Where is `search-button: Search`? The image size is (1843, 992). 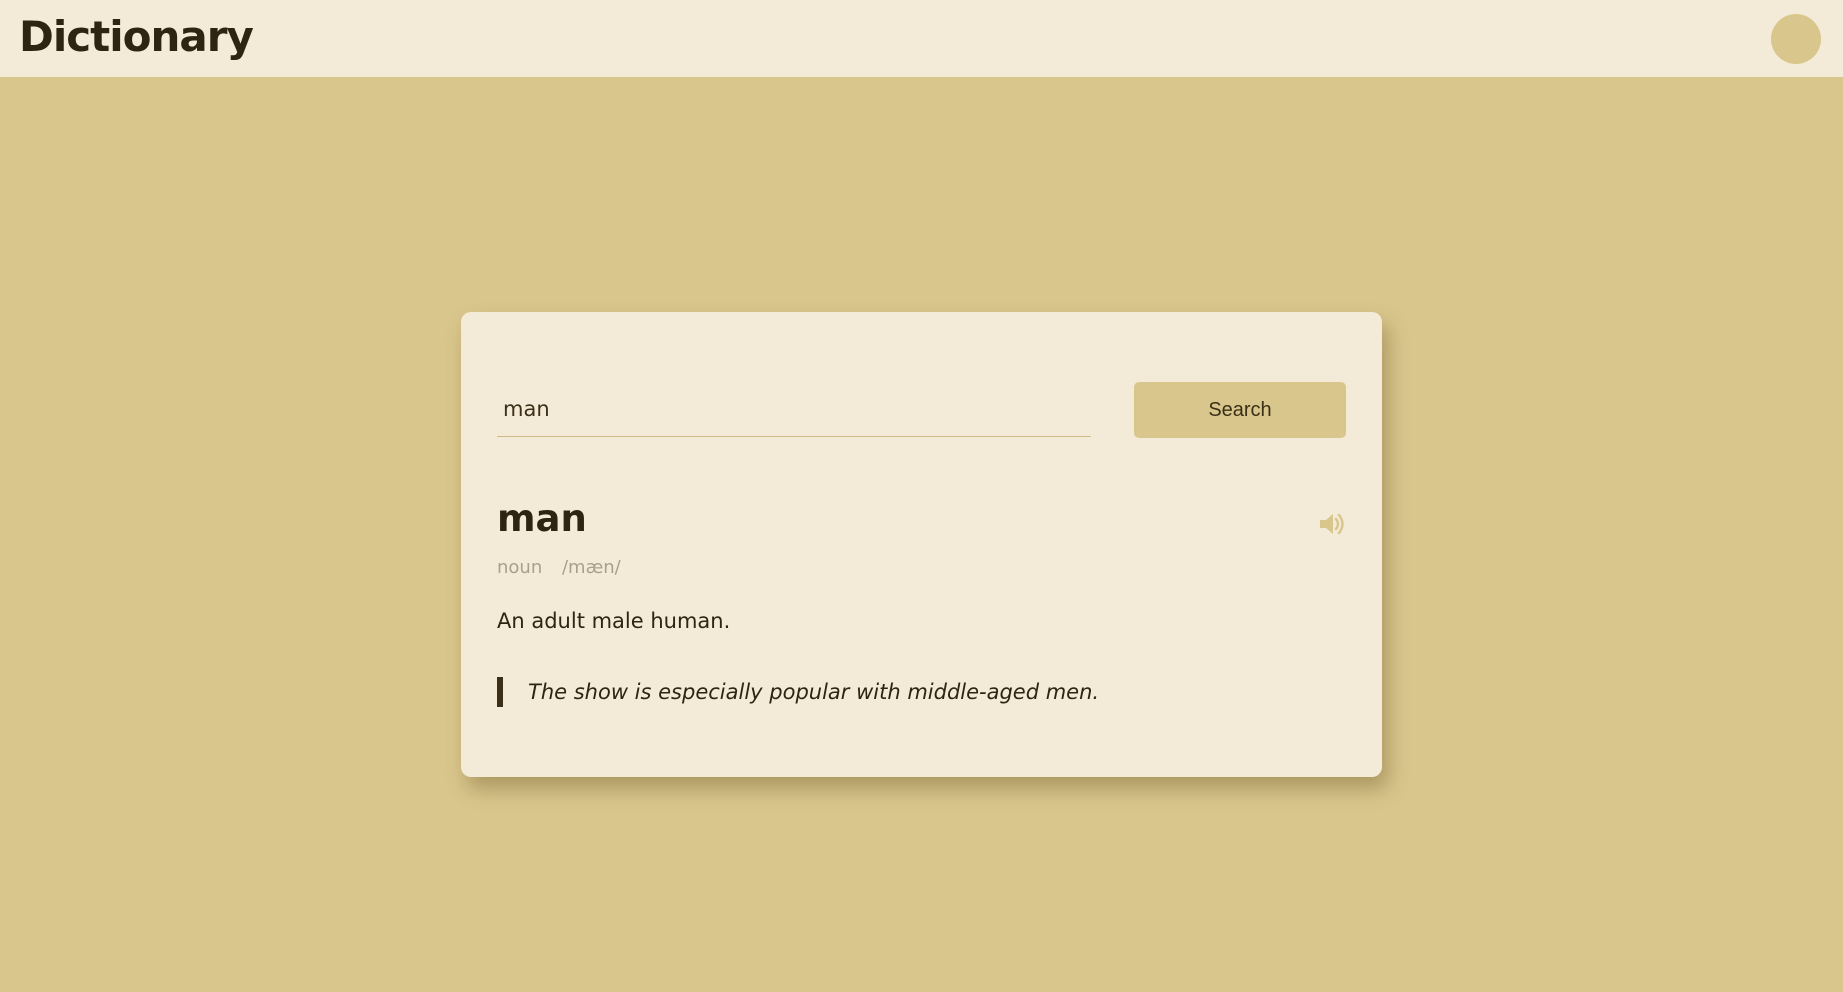 search-button: Search is located at coordinates (1240, 410).